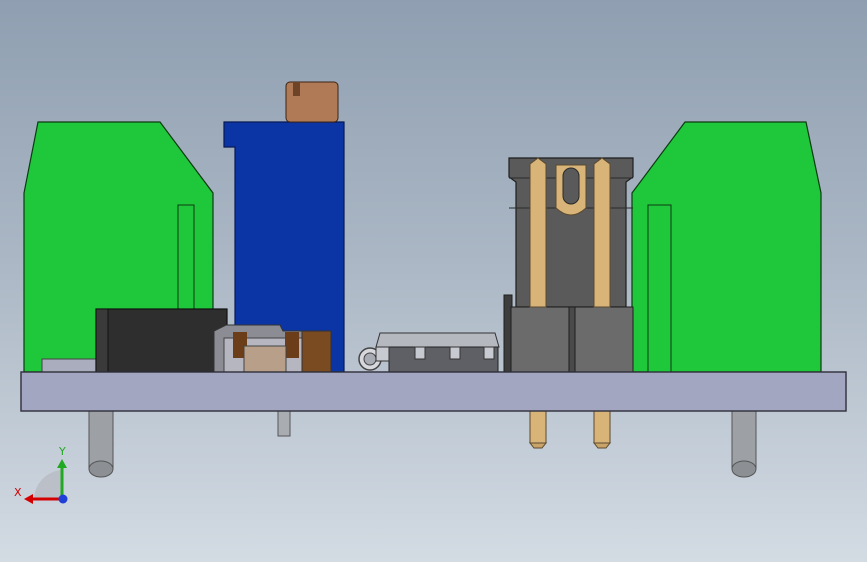 This screenshot has height=562, width=867. I want to click on header-pins-bottom, so click(570, 429).